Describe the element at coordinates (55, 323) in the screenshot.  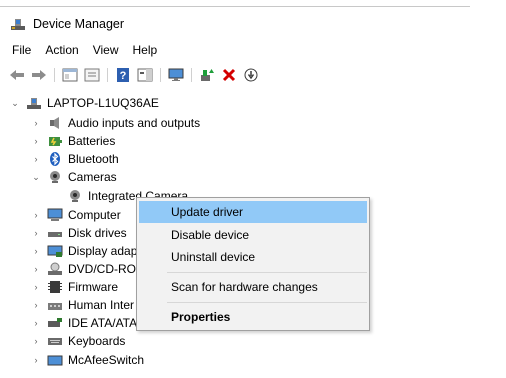
I see `ide-controller-icon` at that location.